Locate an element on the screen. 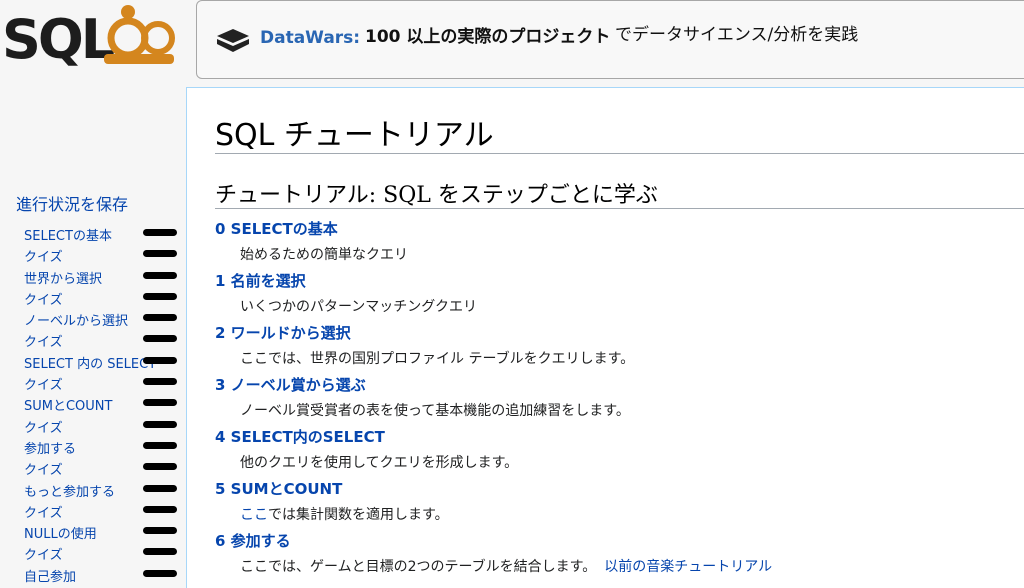 The height and width of the screenshot is (588, 1024). subtitle-divider is located at coordinates (619, 208).